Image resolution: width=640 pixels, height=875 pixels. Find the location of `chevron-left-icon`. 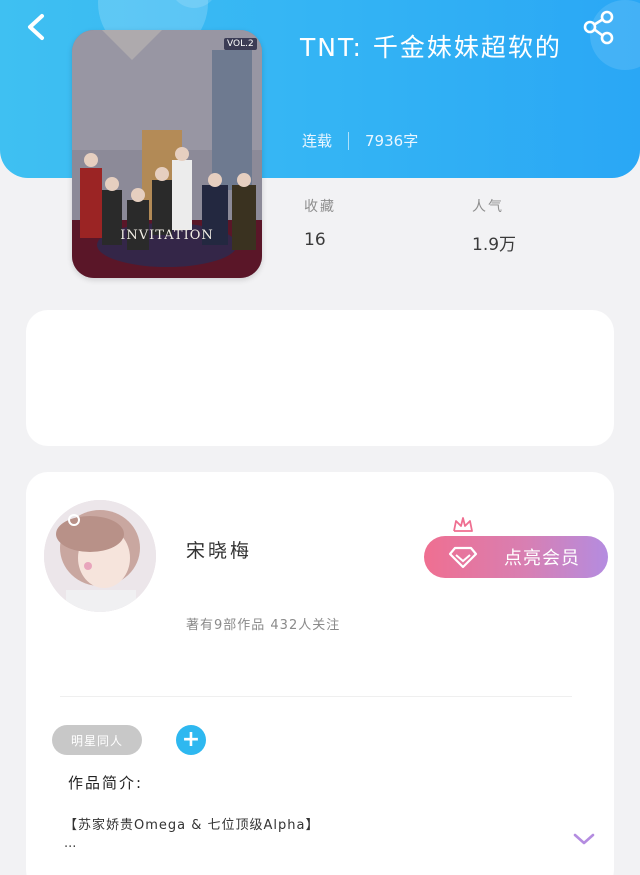

chevron-left-icon is located at coordinates (36, 27).